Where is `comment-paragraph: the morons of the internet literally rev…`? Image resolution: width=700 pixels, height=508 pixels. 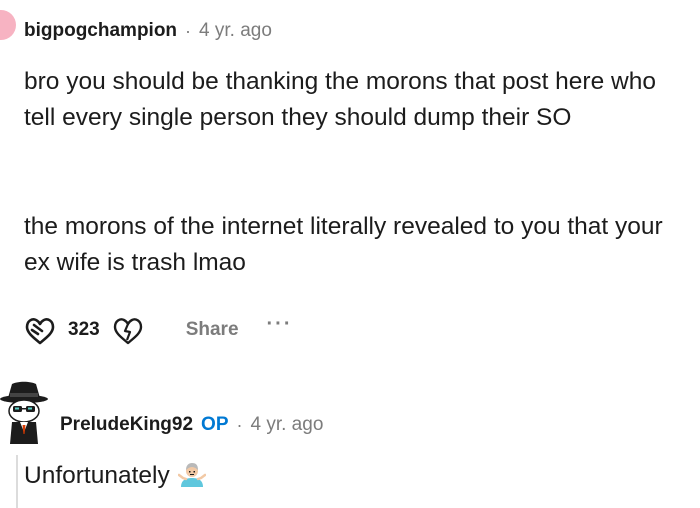
comment-paragraph: the morons of the internet literally rev… is located at coordinates (343, 244).